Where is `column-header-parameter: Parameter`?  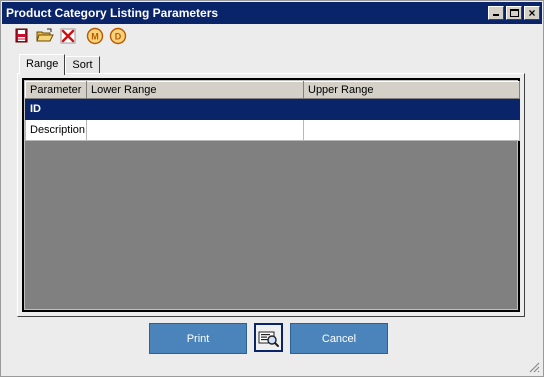
column-header-parameter: Parameter is located at coordinates (56, 90).